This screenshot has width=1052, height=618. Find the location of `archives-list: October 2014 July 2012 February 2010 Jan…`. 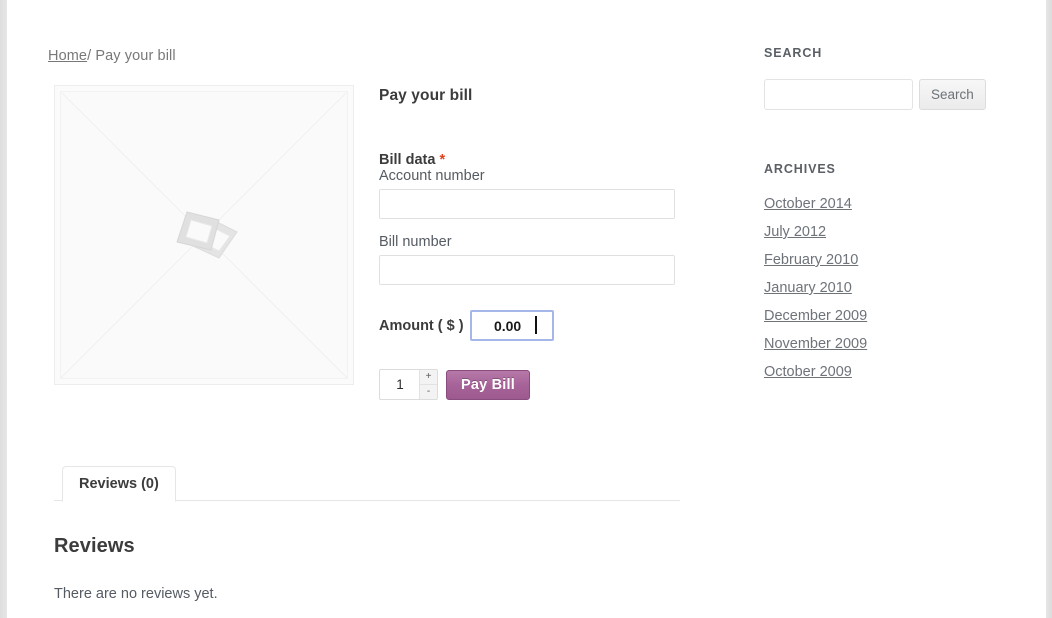

archives-list: October 2014 July 2012 February 2010 Jan… is located at coordinates (869, 288).